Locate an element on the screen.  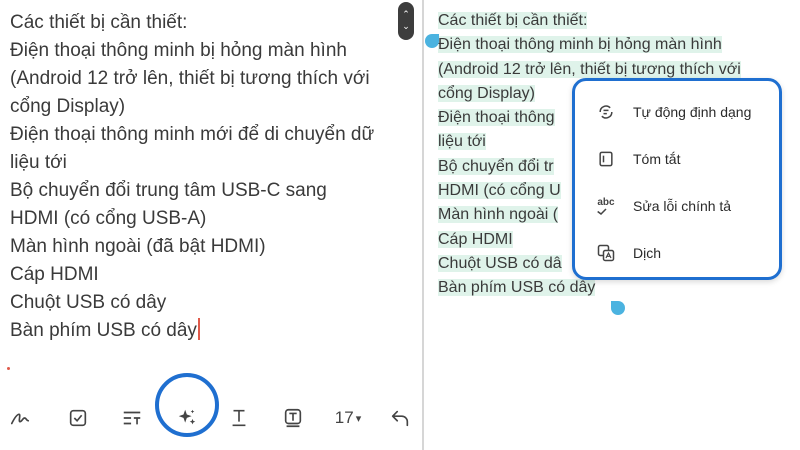
scroll-handle: ⌃ ⌄ is located at coordinates (406, 21).